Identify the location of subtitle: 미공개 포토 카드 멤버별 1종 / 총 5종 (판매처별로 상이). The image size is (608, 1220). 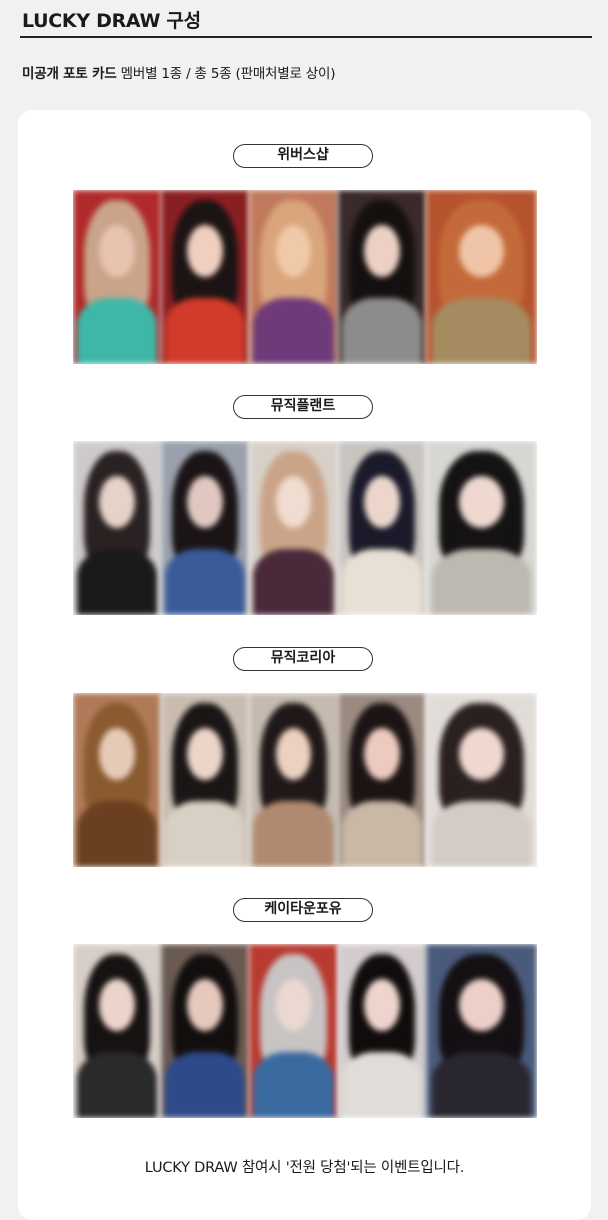
(179, 72).